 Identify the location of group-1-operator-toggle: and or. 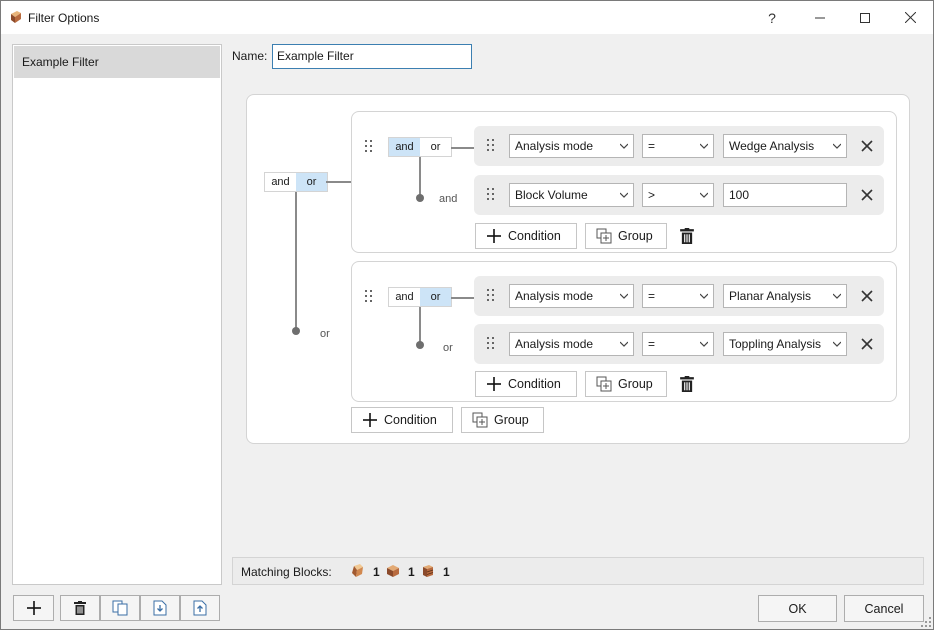
(420, 147).